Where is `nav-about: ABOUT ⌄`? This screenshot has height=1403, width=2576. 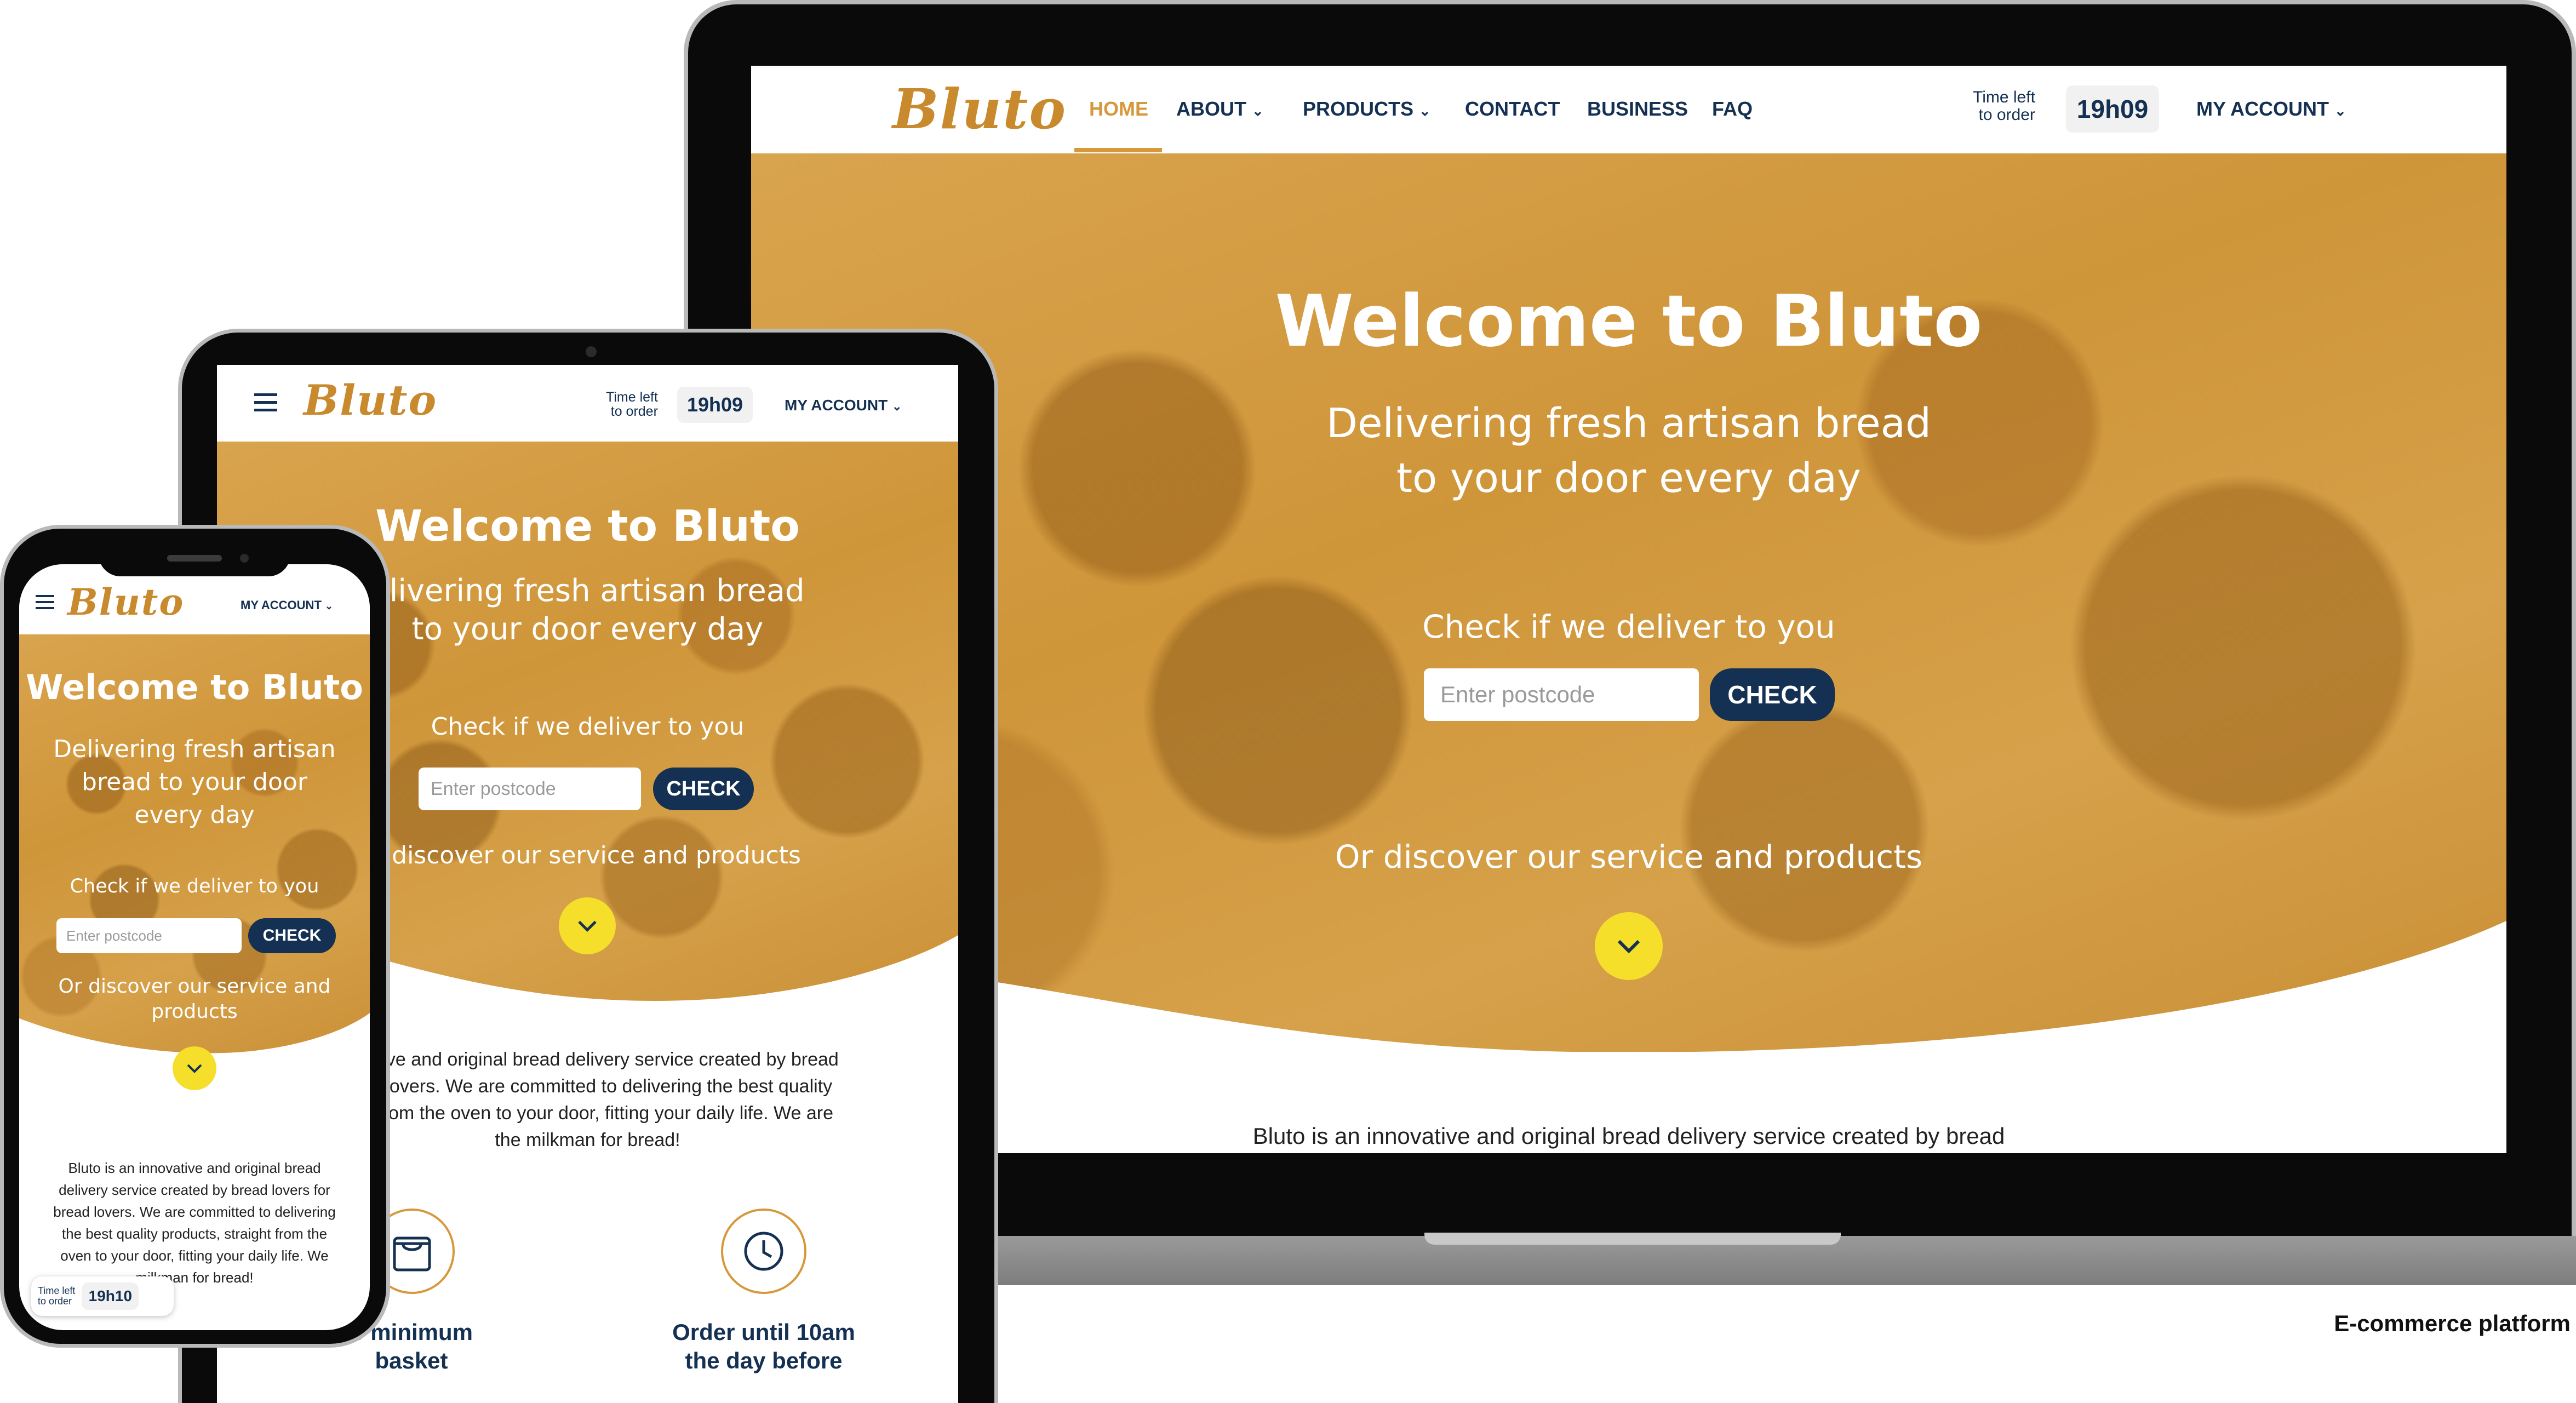 nav-about: ABOUT ⌄ is located at coordinates (1220, 109).